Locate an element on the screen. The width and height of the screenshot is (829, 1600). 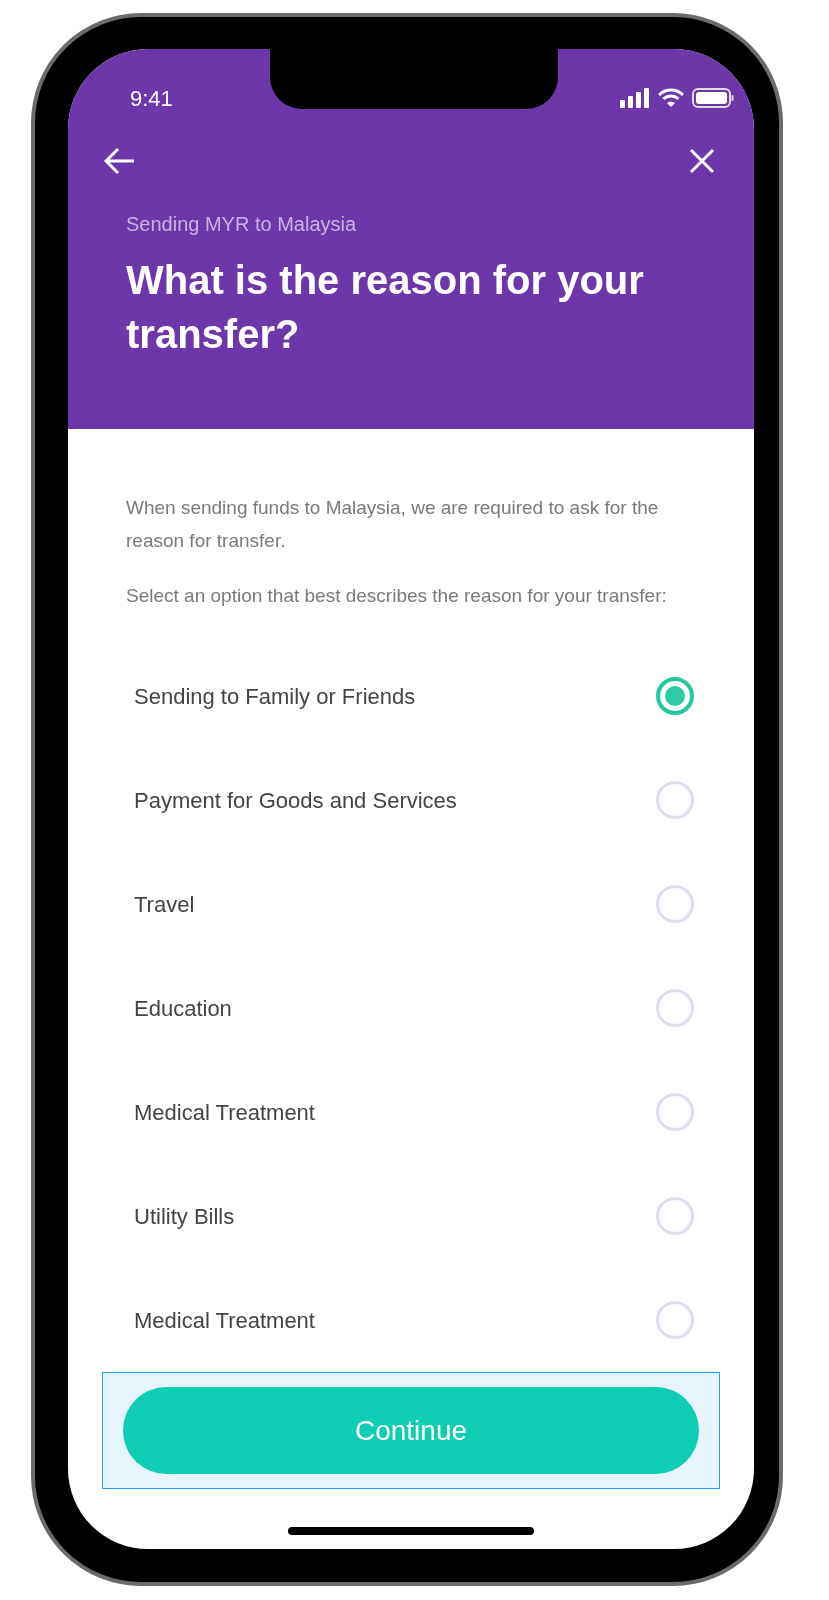
status-time: 9:41 is located at coordinates (151, 98).